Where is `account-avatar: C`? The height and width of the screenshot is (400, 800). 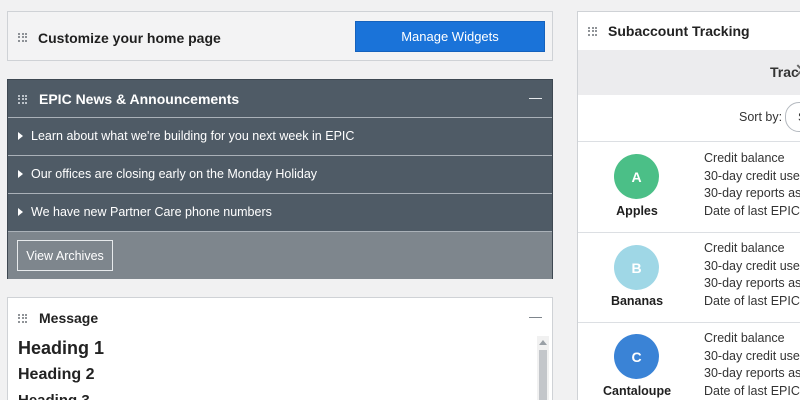 account-avatar: C is located at coordinates (636, 356).